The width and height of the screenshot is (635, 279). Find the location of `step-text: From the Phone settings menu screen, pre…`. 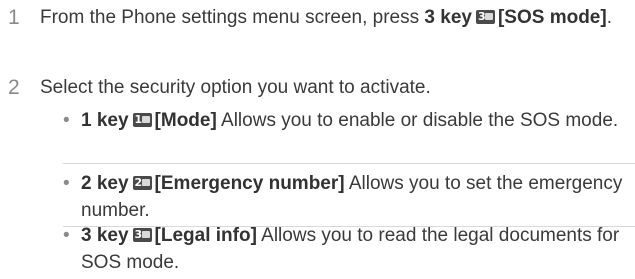

step-text: From the Phone settings menu screen, pre… is located at coordinates (326, 17).